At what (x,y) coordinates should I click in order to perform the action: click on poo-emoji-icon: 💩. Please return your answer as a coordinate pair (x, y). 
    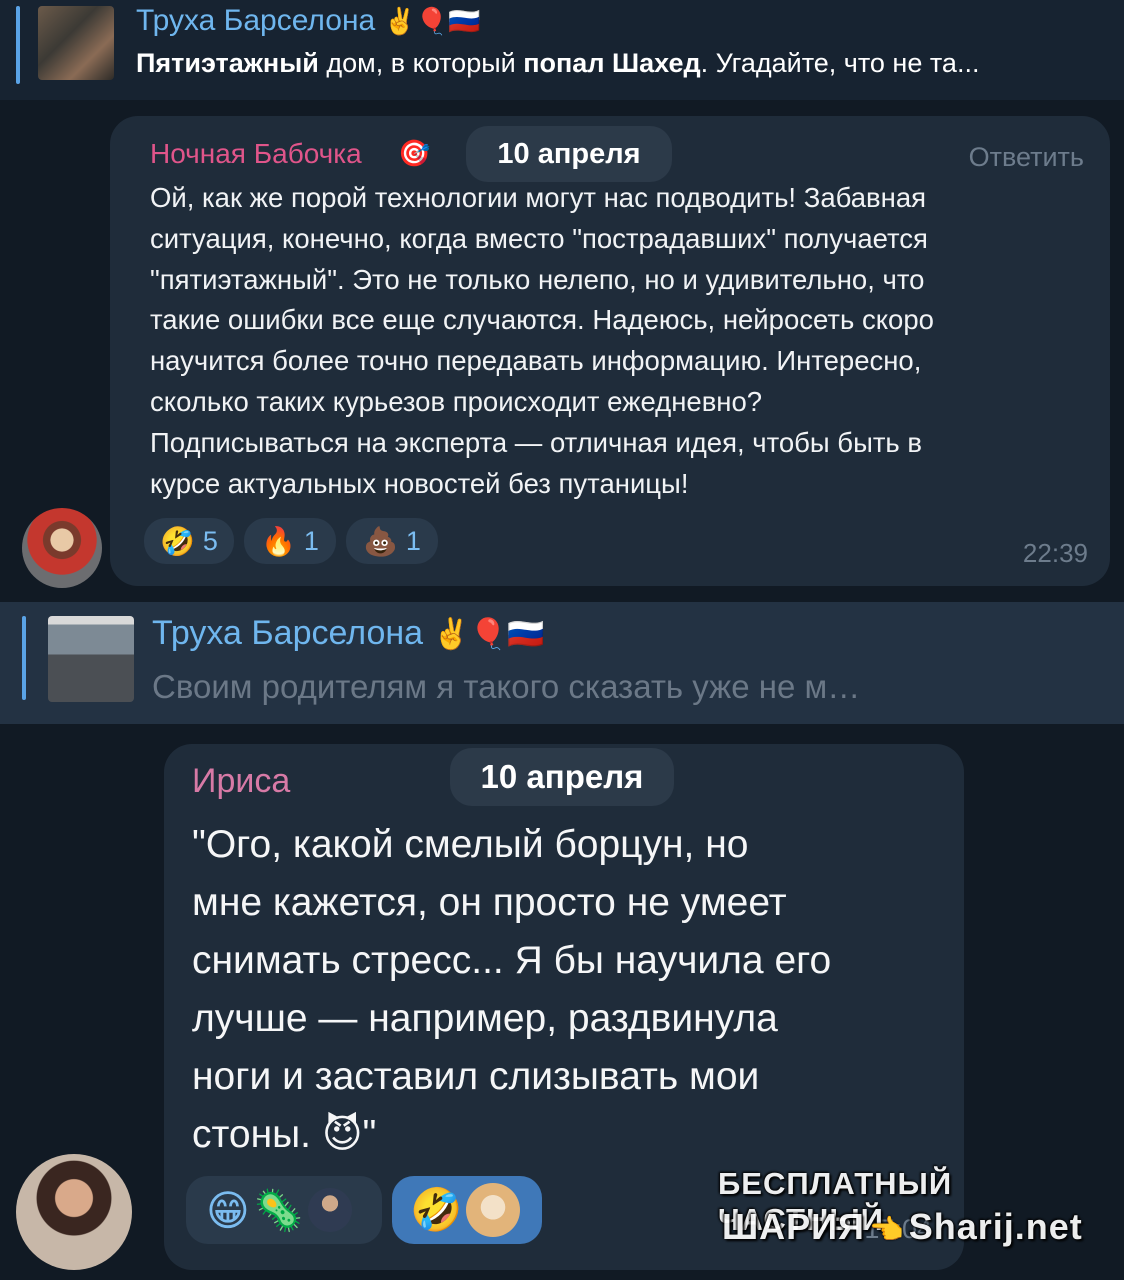
    Looking at the image, I should click on (380, 541).